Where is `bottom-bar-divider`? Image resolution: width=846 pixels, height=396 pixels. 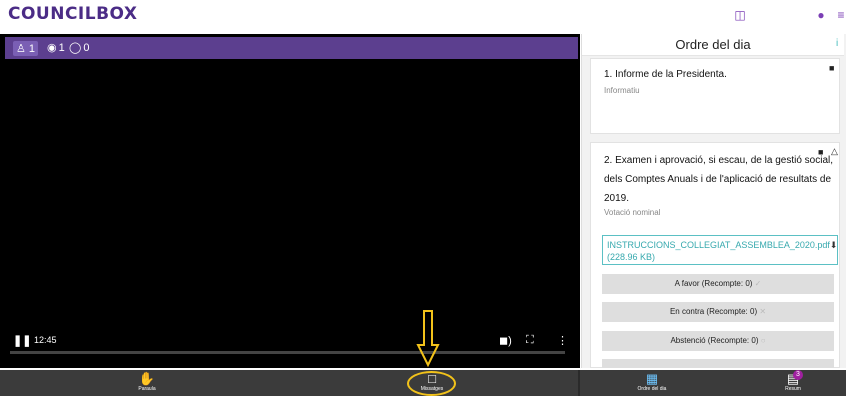 bottom-bar-divider is located at coordinates (579, 383).